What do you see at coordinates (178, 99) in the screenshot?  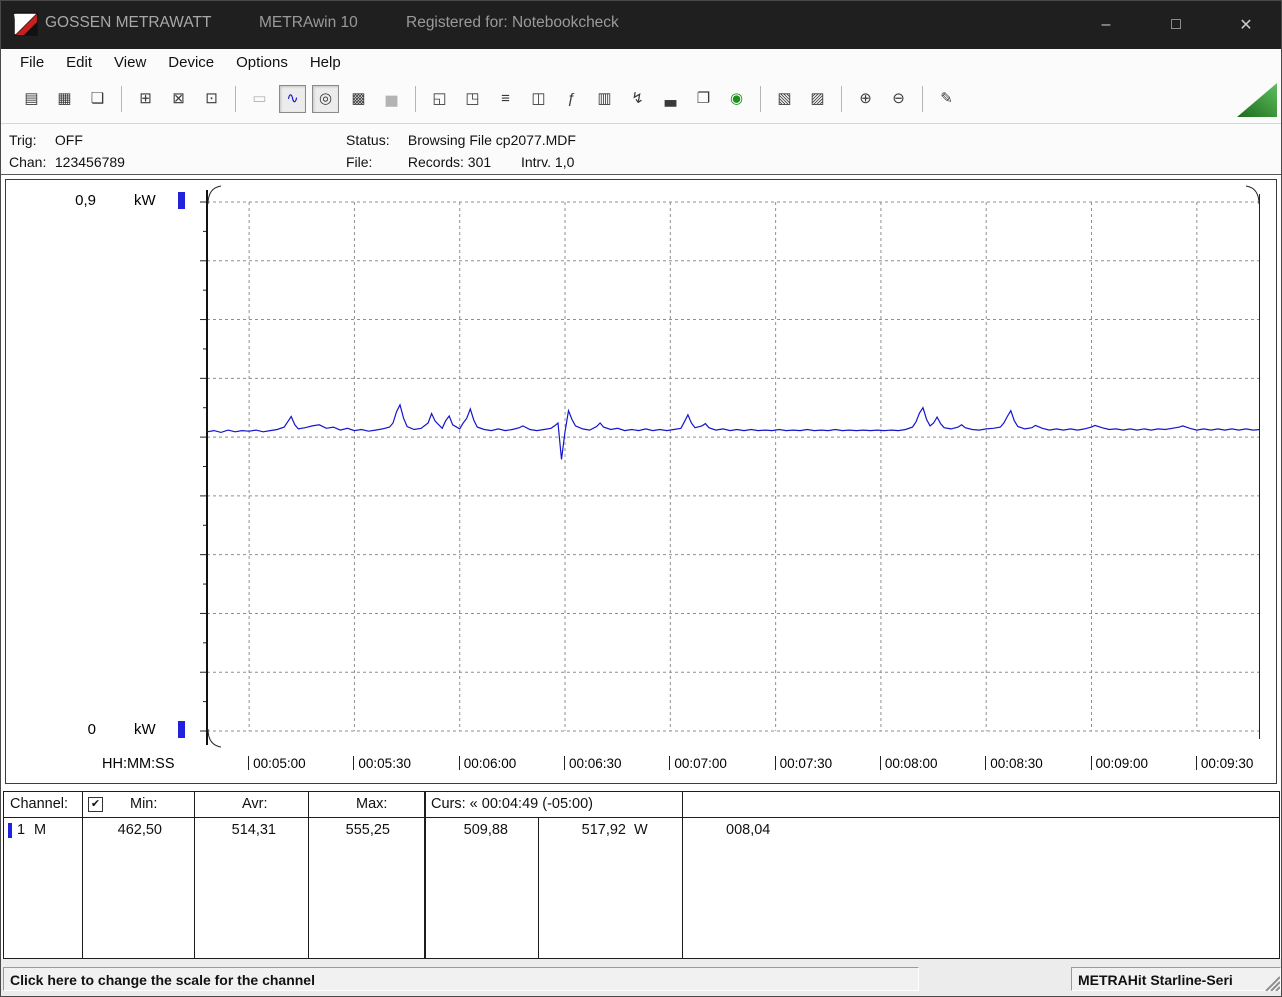 I see `device-memory-icon: ⊠` at bounding box center [178, 99].